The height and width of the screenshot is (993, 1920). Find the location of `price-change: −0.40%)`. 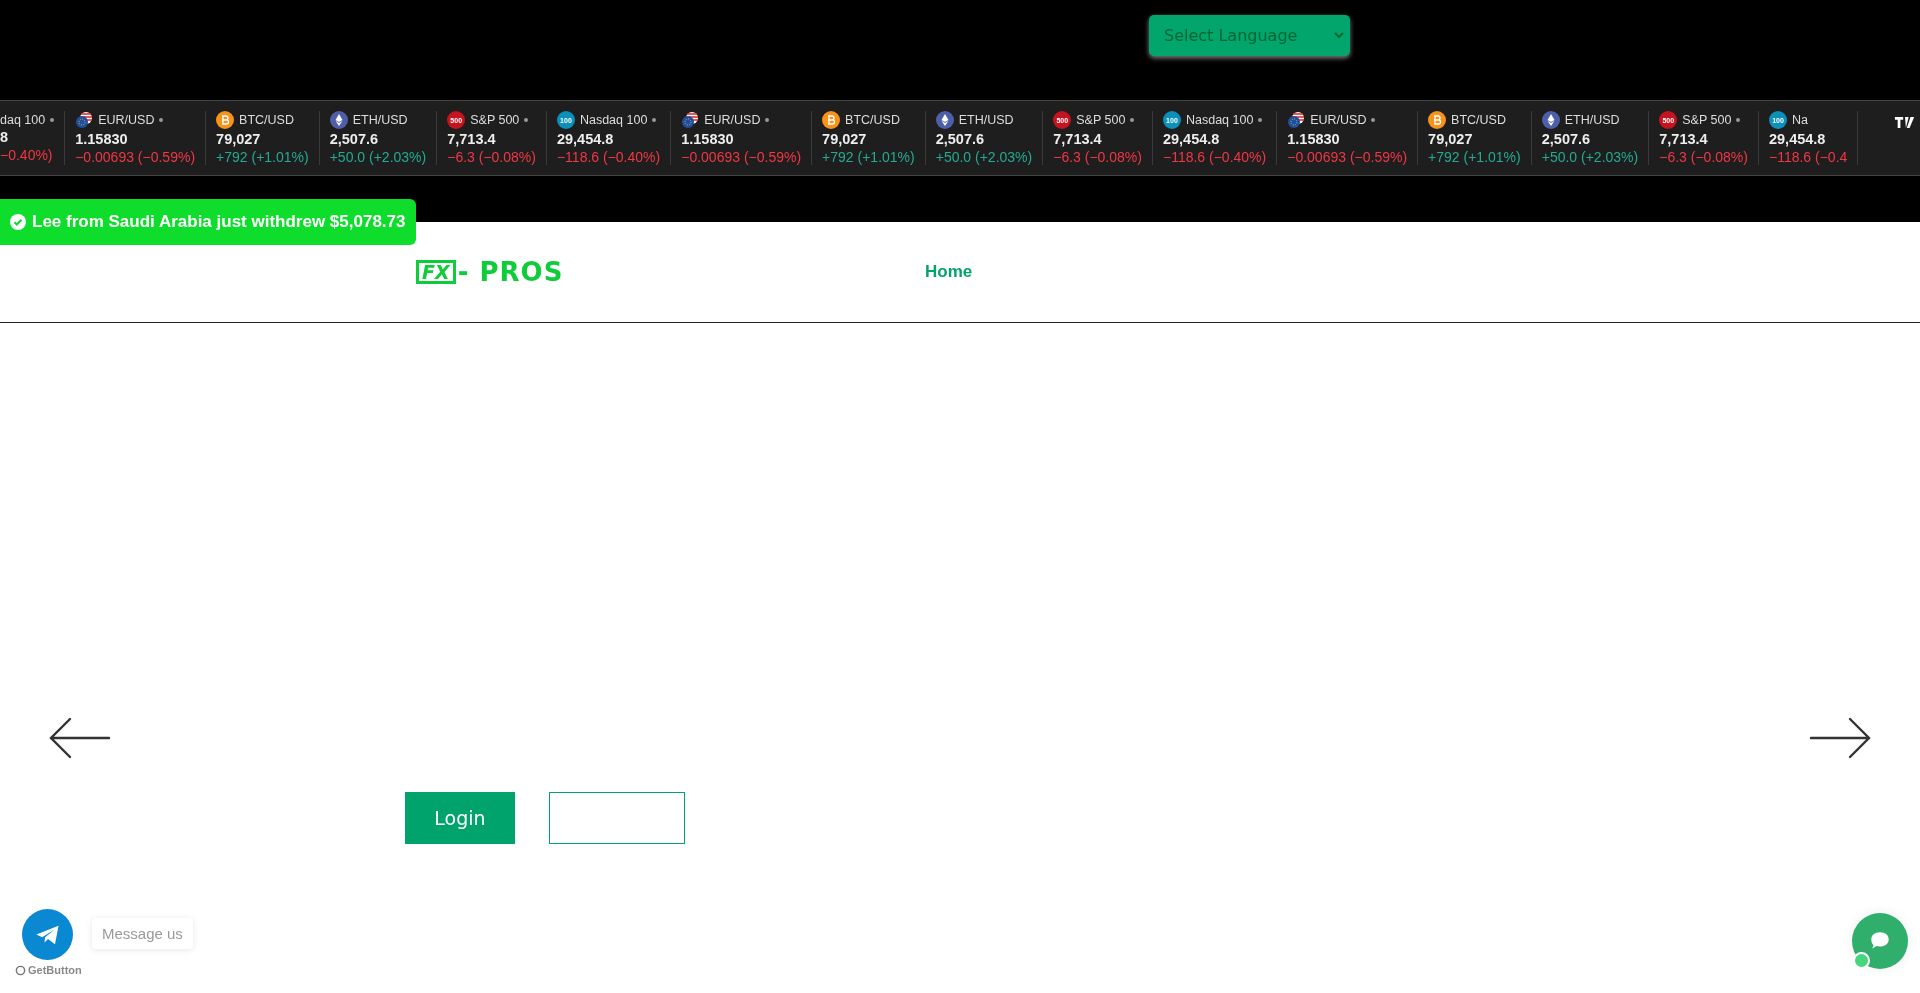

price-change: −0.40%) is located at coordinates (26, 155).